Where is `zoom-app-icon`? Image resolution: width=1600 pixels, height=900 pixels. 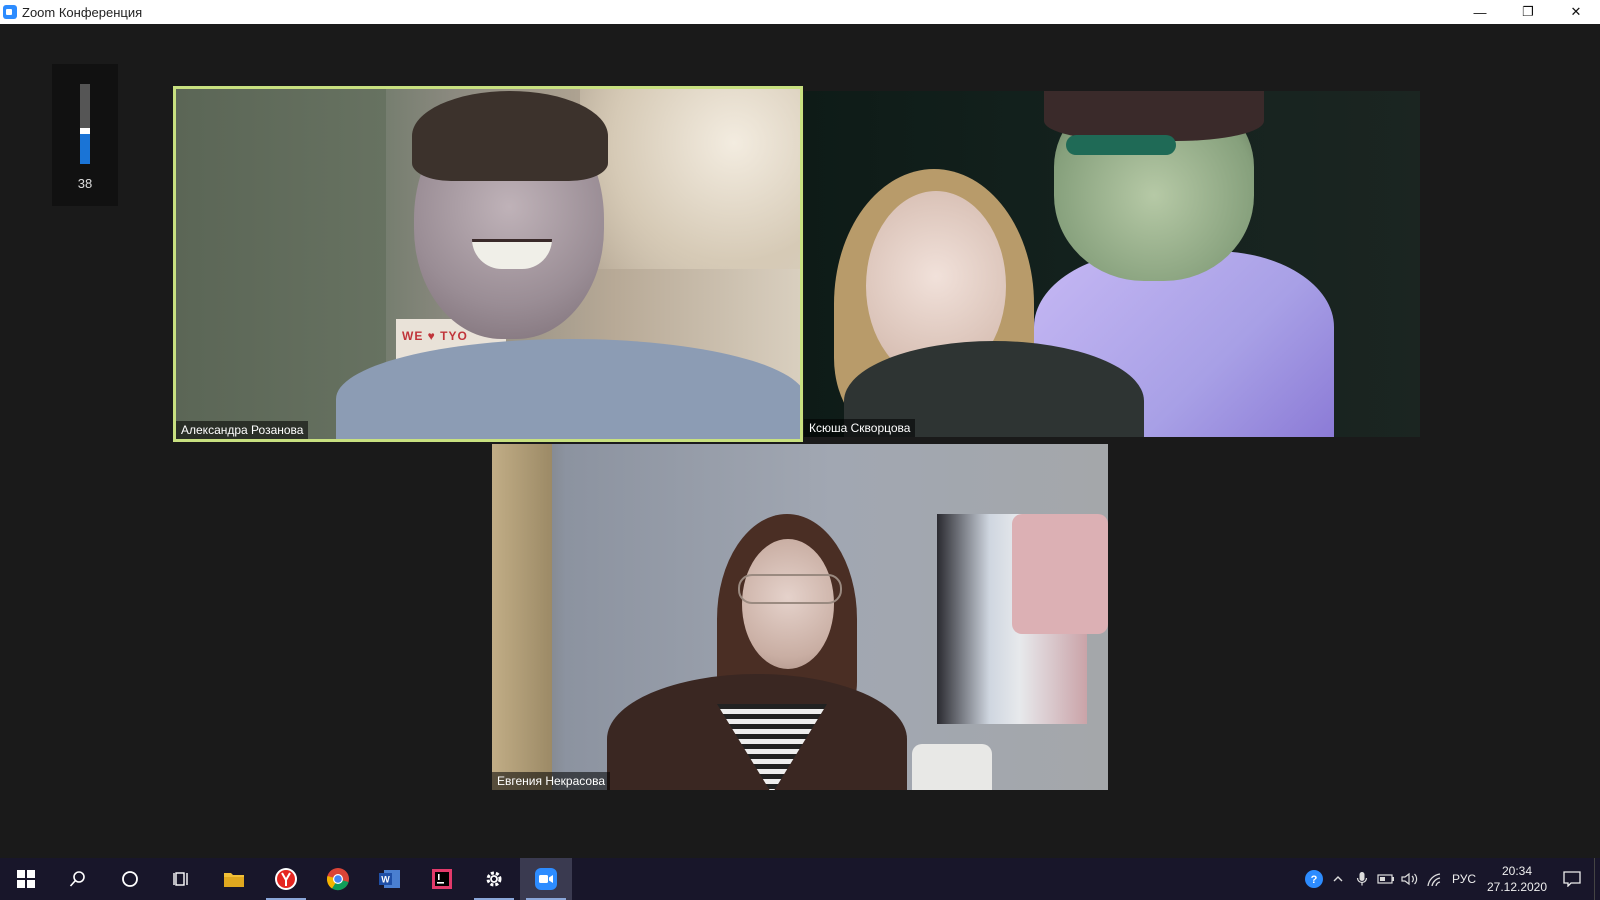 zoom-app-icon is located at coordinates (10, 12).